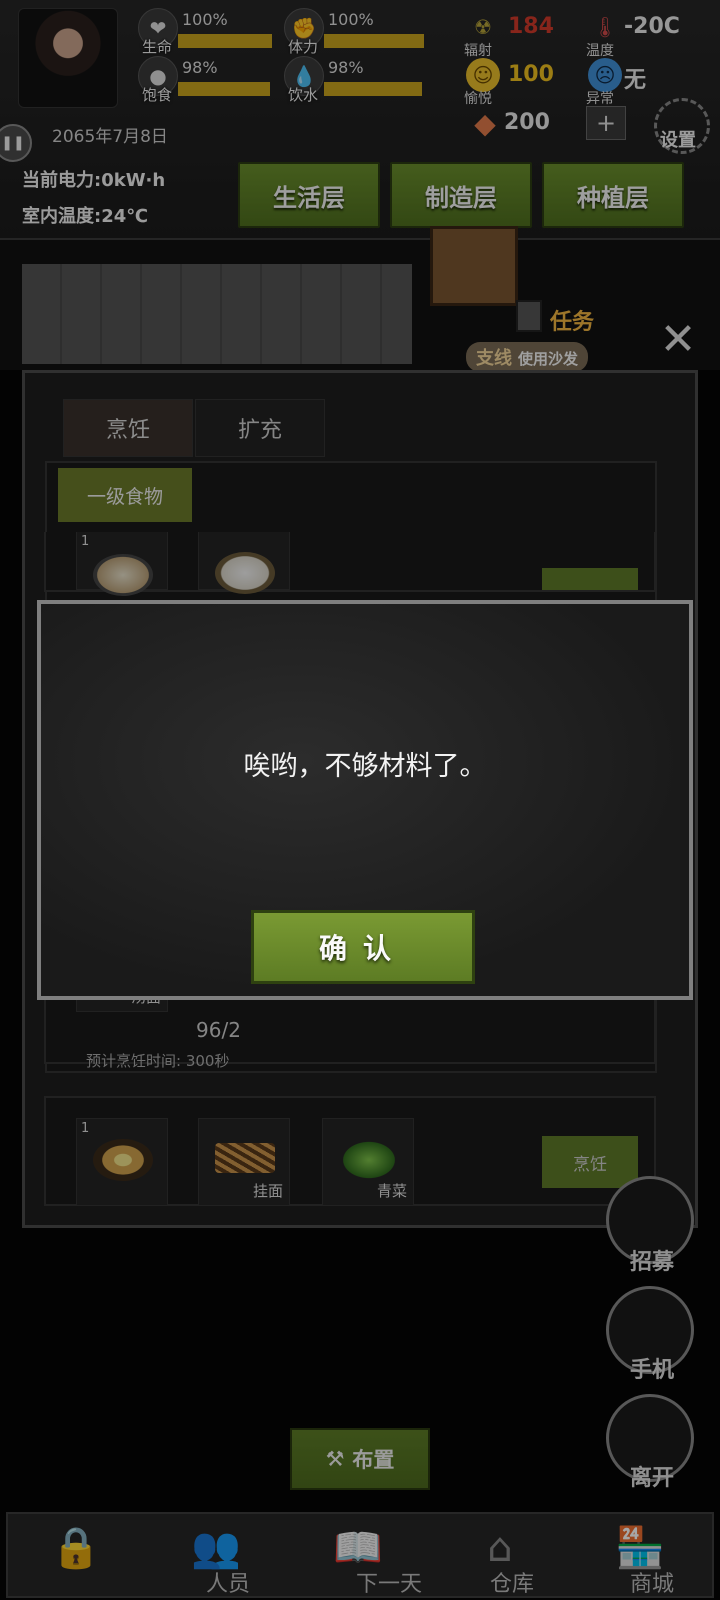 This screenshot has width=720, height=1600. What do you see at coordinates (363, 947) in the screenshot?
I see `confirm-button: 确认` at bounding box center [363, 947].